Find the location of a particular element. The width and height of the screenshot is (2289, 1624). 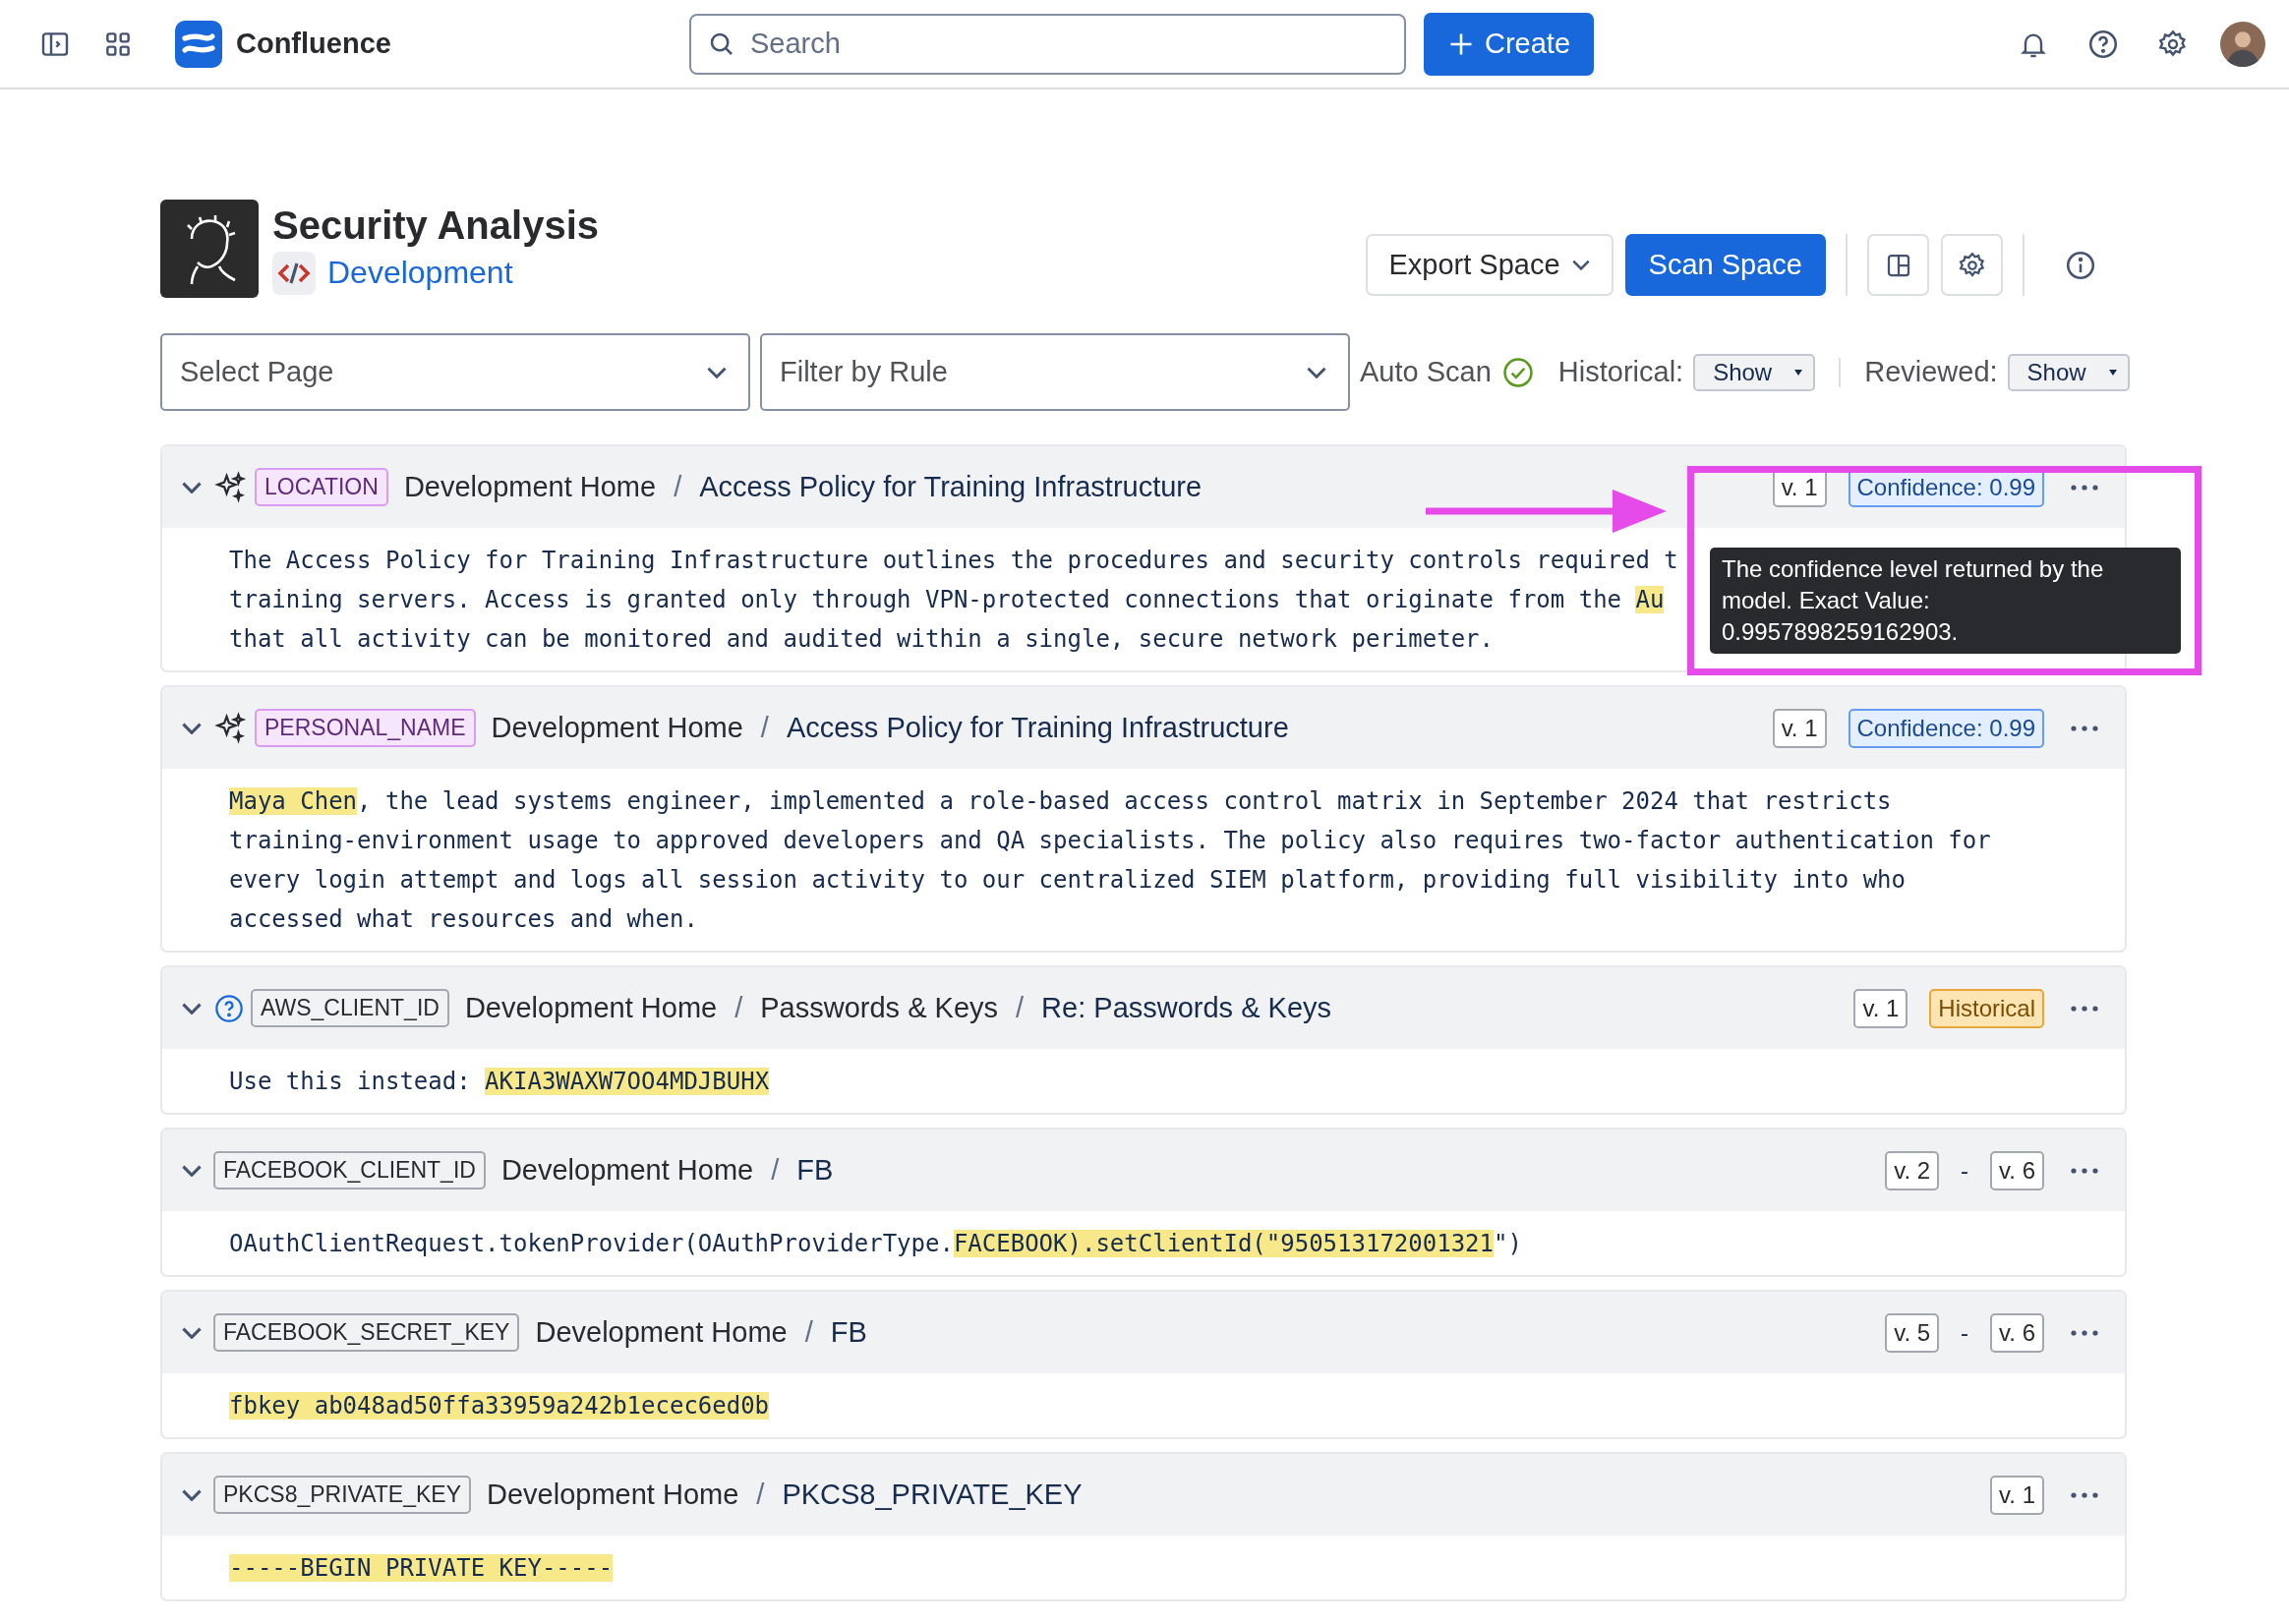

finding-header: PERSONAL_NAME Development Home / Access Policy for Training Infrastructure v. 1 Confidence: 0.99 is located at coordinates (1143, 728).